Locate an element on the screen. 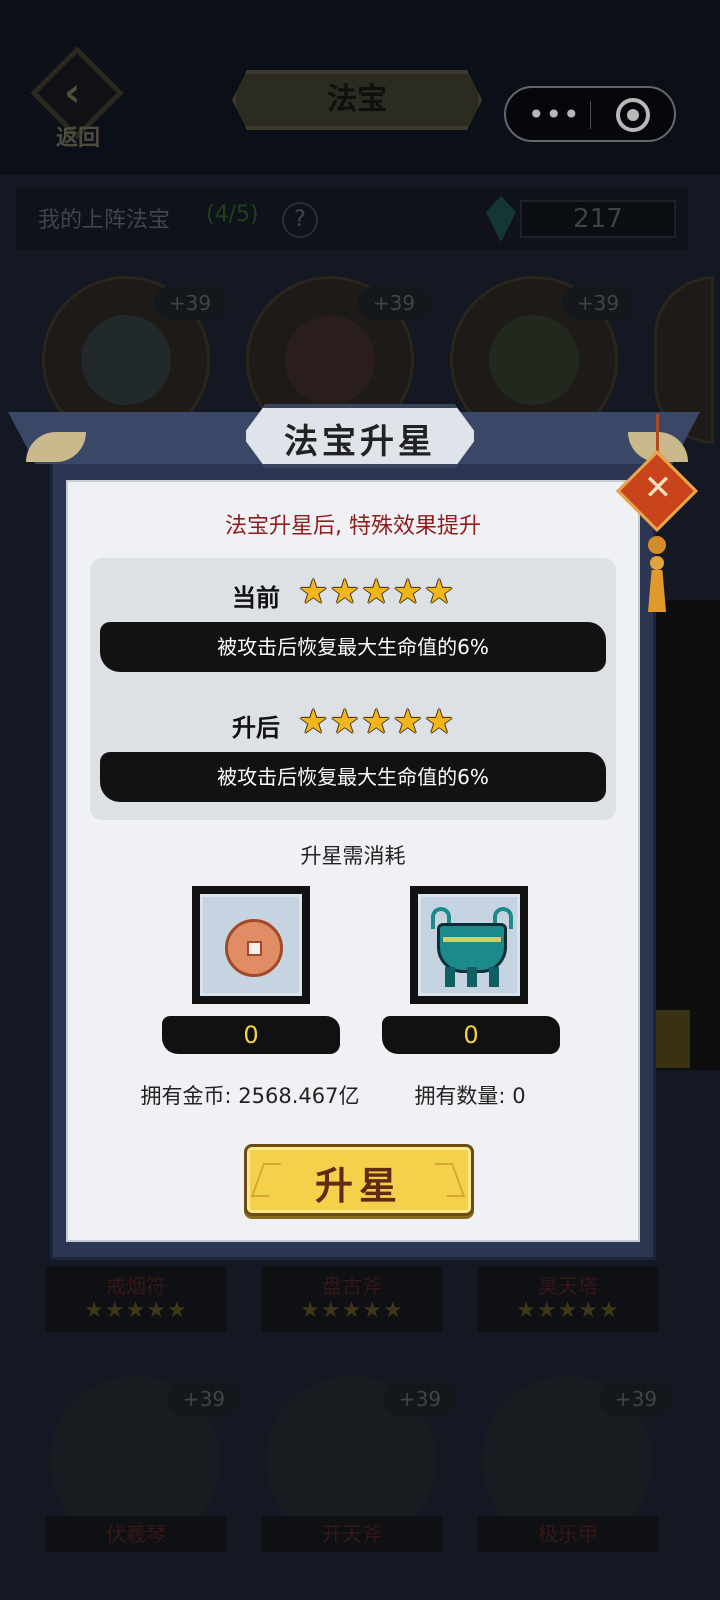 The width and height of the screenshot is (720, 1600). coin-cost-item is located at coordinates (251, 945).